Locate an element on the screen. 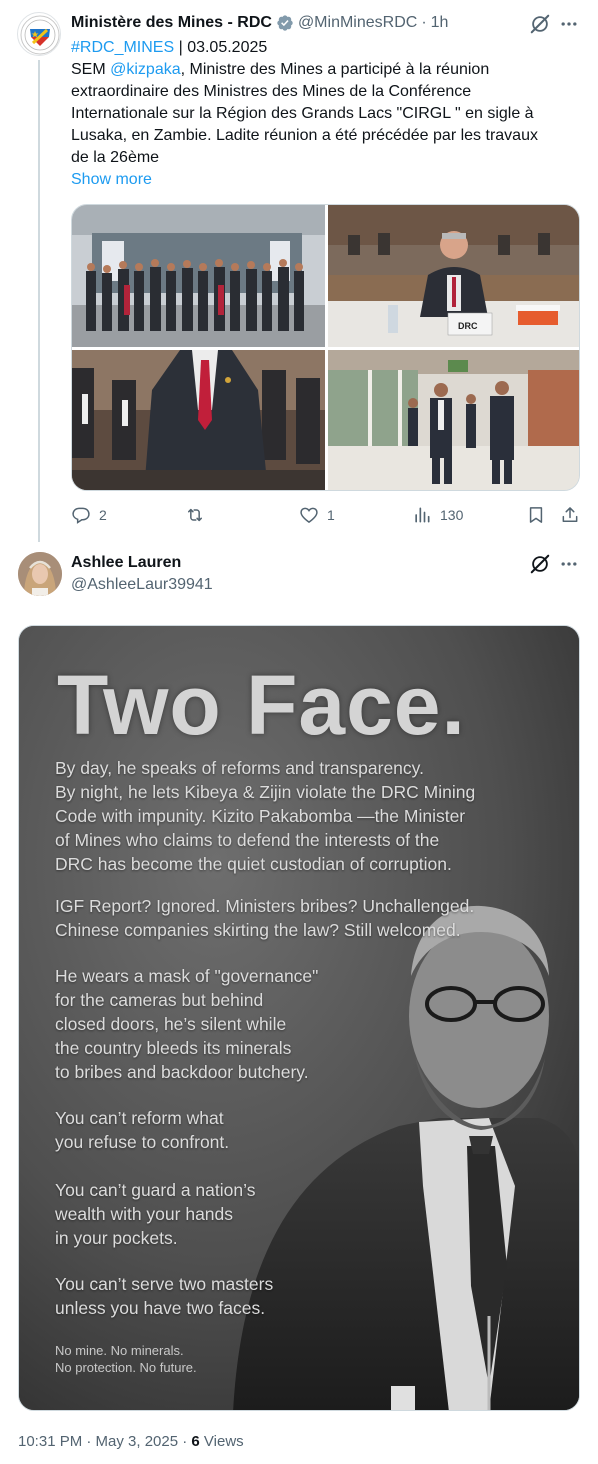  profile-photo is located at coordinates (40, 574).